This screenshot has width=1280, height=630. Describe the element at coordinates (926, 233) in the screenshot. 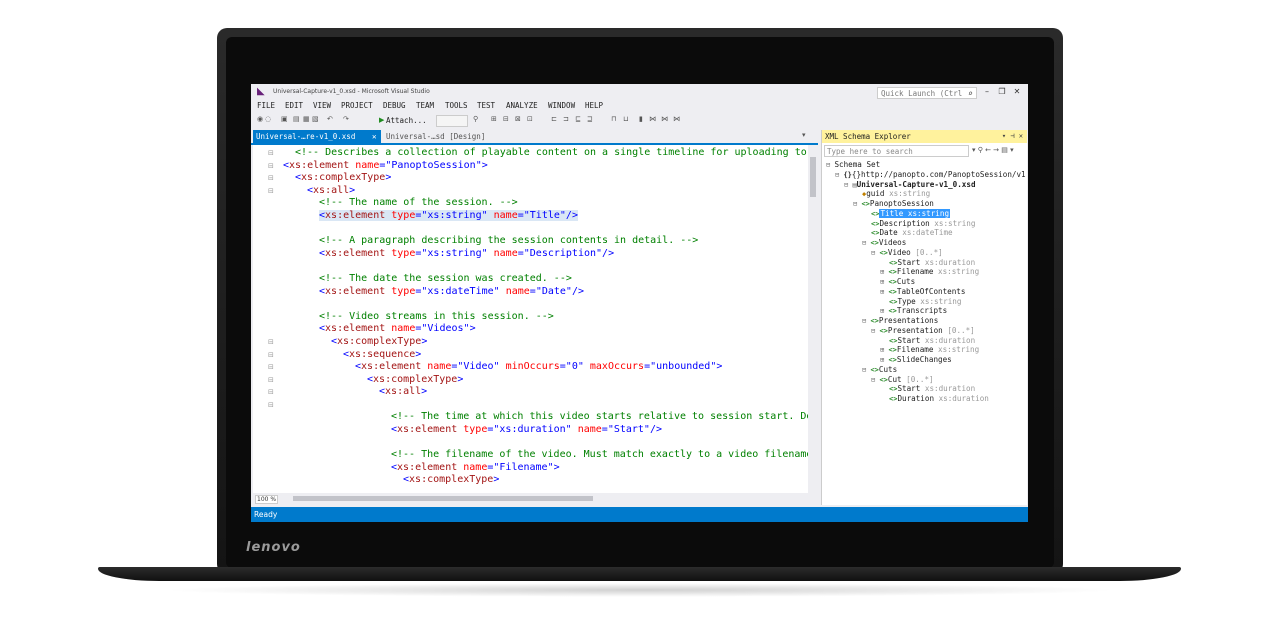

I see `schema-tree-item: <>Date xs:dateTime` at that location.